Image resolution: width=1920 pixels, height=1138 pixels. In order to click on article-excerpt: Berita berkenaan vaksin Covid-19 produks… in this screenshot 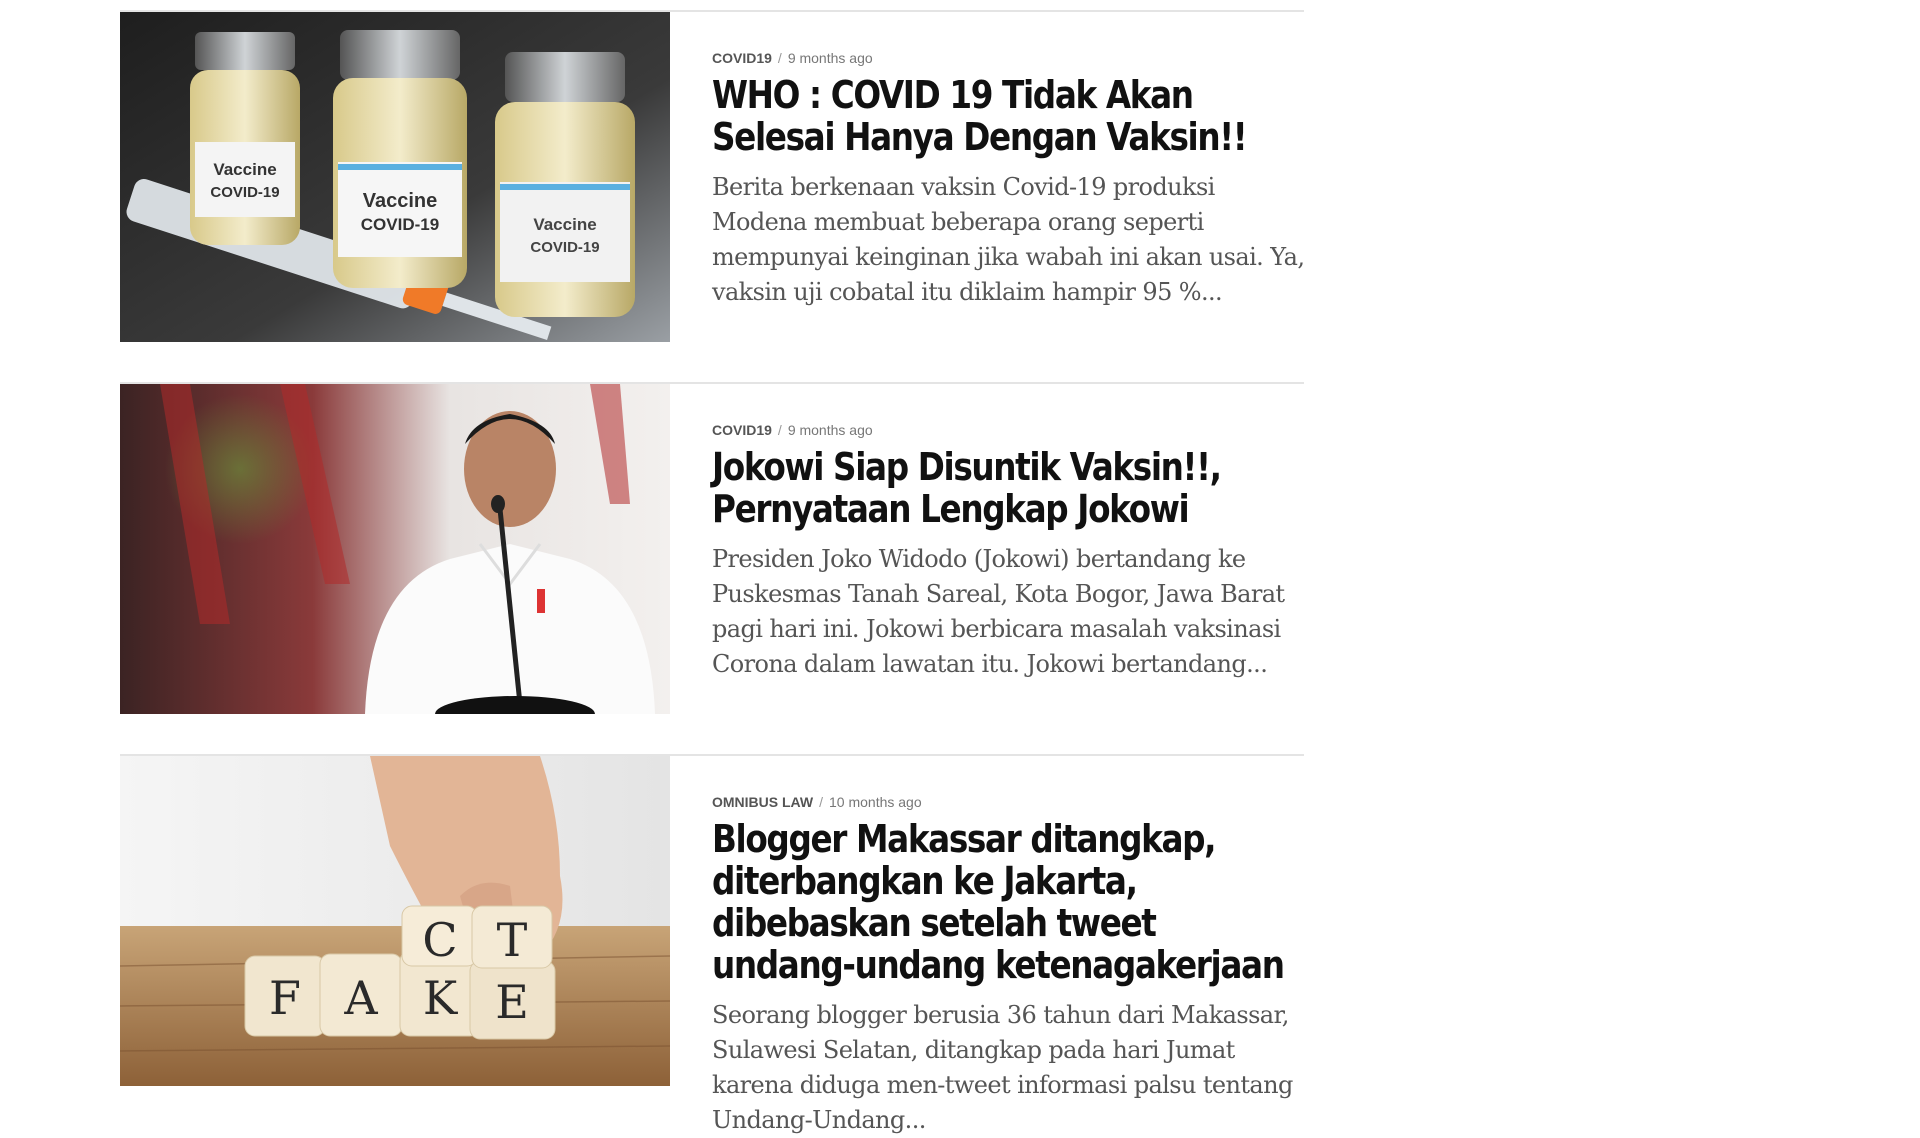, I will do `click(1008, 239)`.